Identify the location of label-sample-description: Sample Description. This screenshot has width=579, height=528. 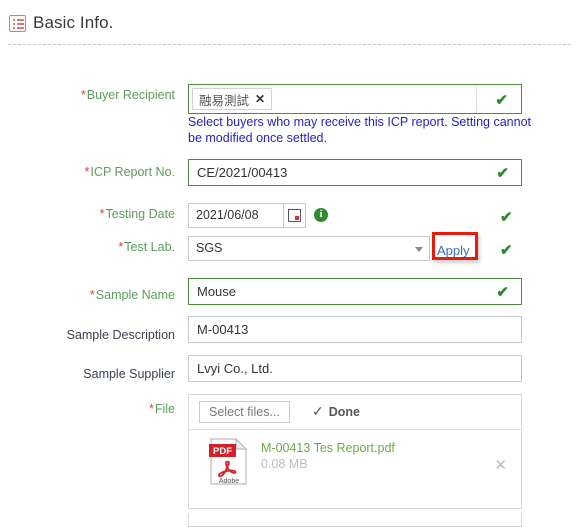
(120, 335).